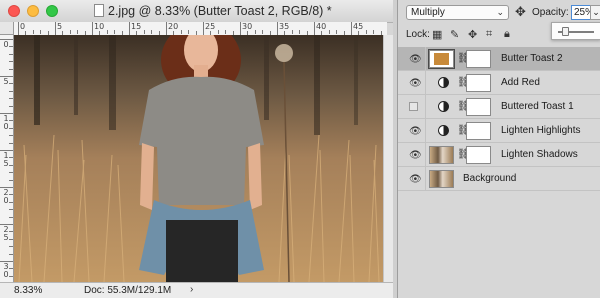  What do you see at coordinates (532, 58) in the screenshot?
I see `layer-name: Butter Toast 2` at bounding box center [532, 58].